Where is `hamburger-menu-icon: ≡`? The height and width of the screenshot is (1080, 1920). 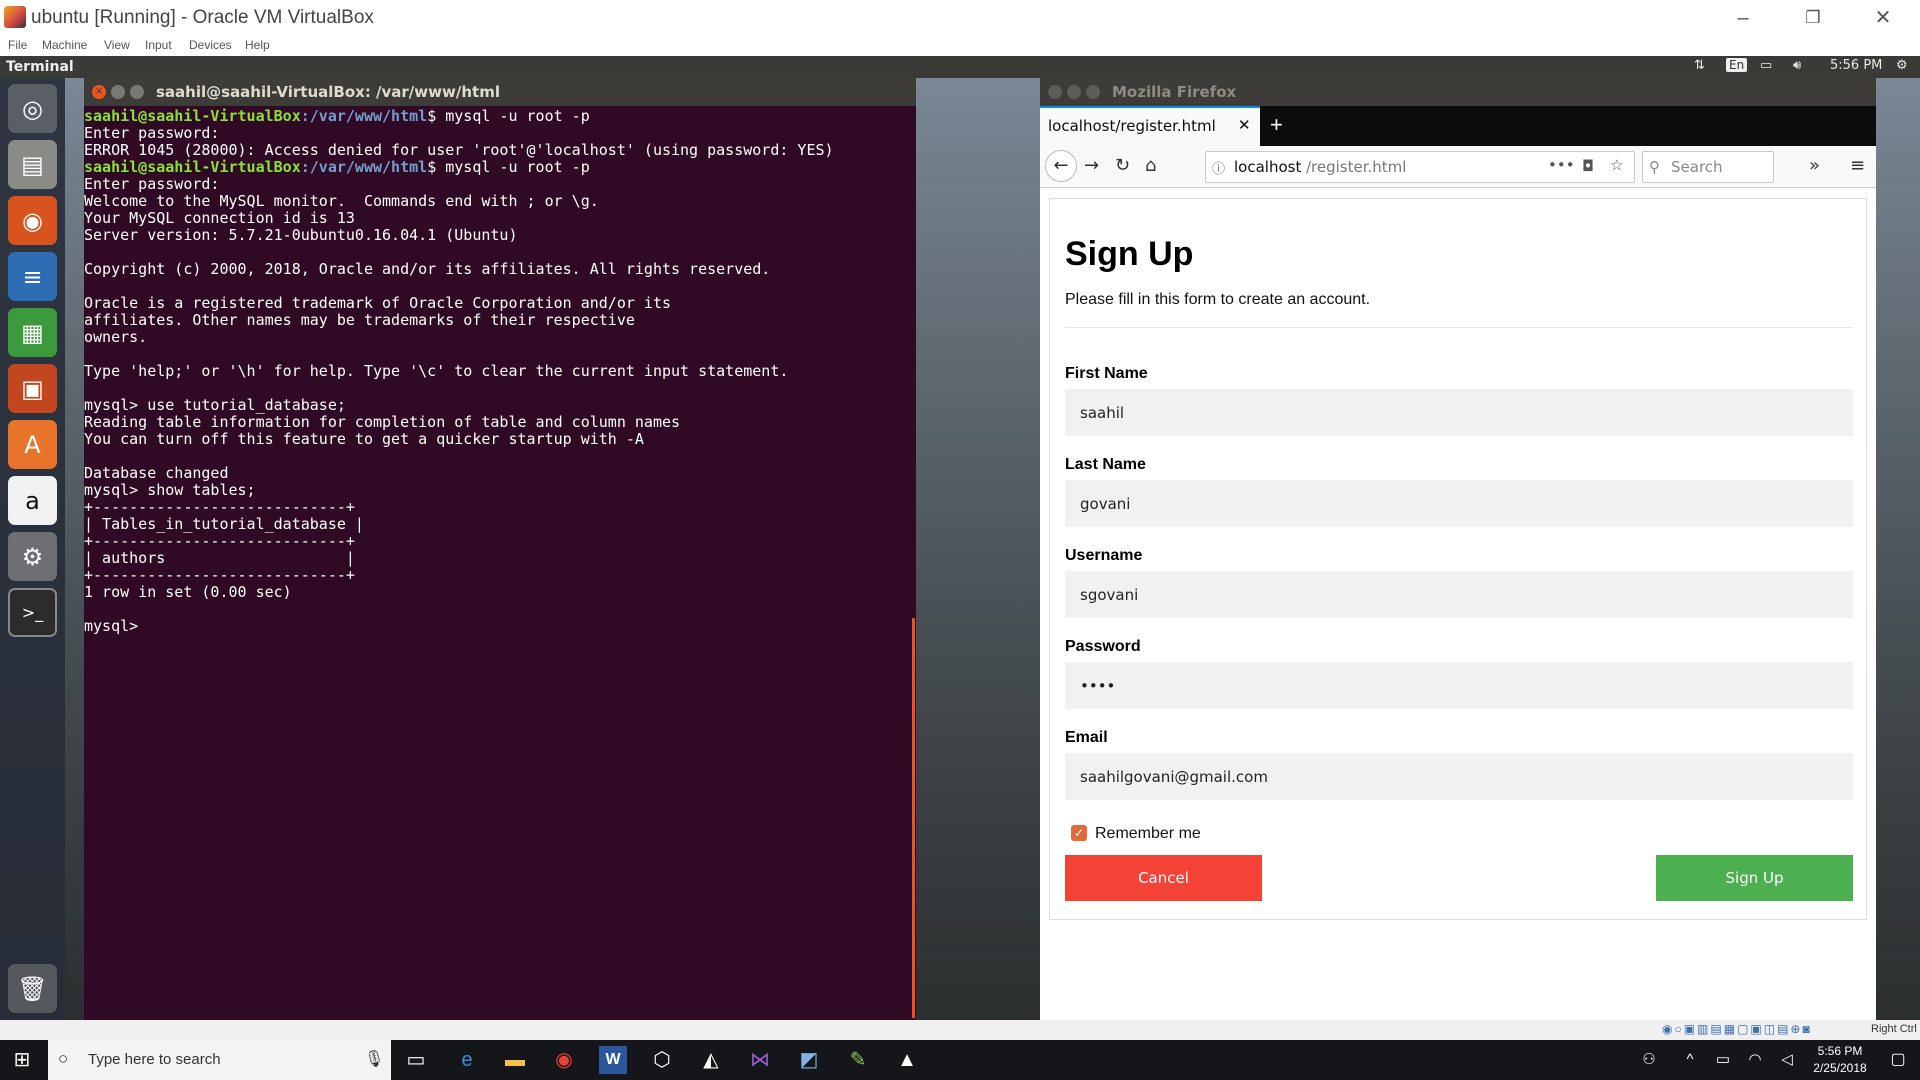 hamburger-menu-icon: ≡ is located at coordinates (1857, 165).